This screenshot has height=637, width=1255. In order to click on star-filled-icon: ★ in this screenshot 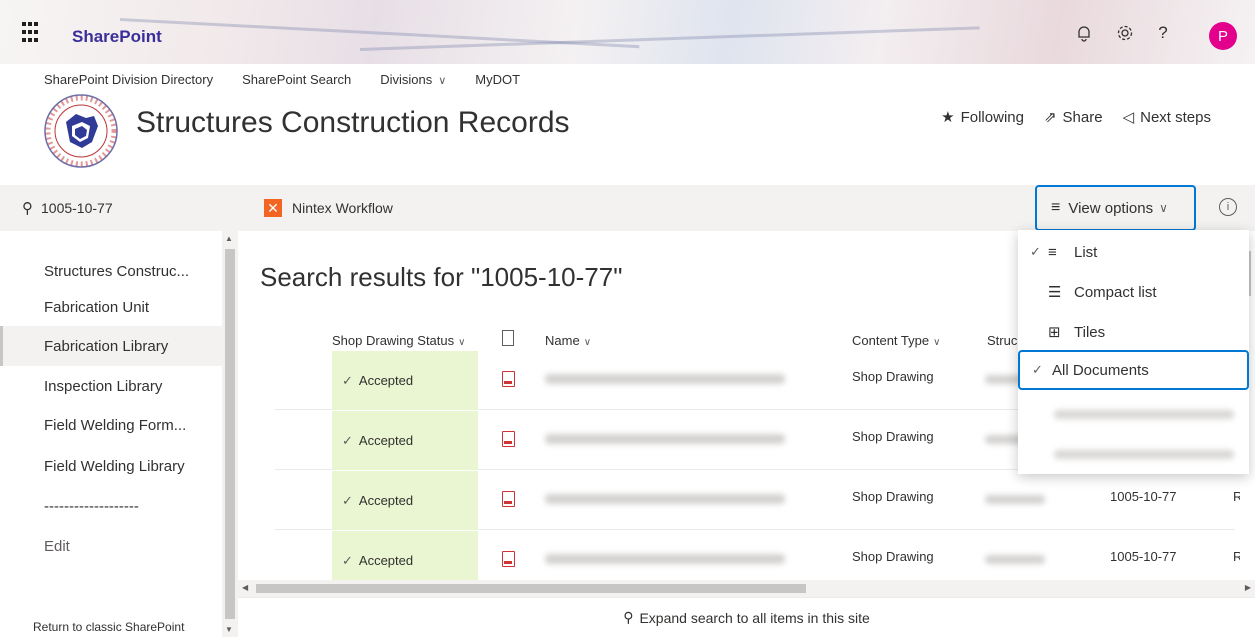, I will do `click(948, 117)`.